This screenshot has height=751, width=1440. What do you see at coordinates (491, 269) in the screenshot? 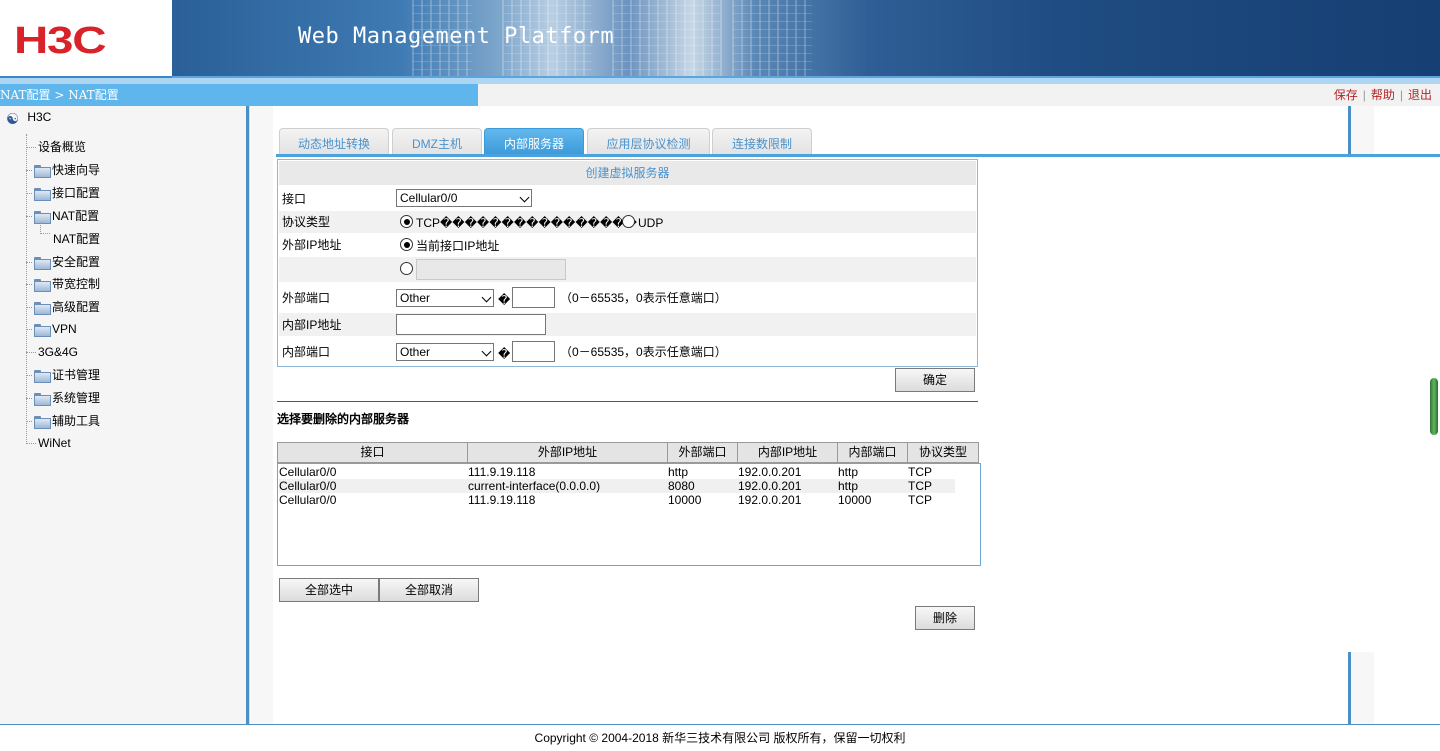
I see `custom-ip-input` at bounding box center [491, 269].